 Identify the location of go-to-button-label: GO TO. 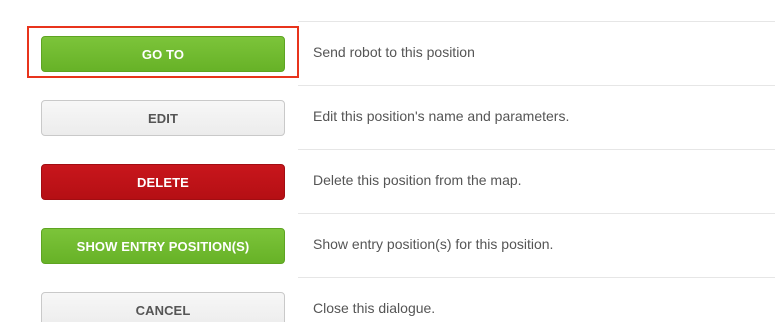
(163, 54).